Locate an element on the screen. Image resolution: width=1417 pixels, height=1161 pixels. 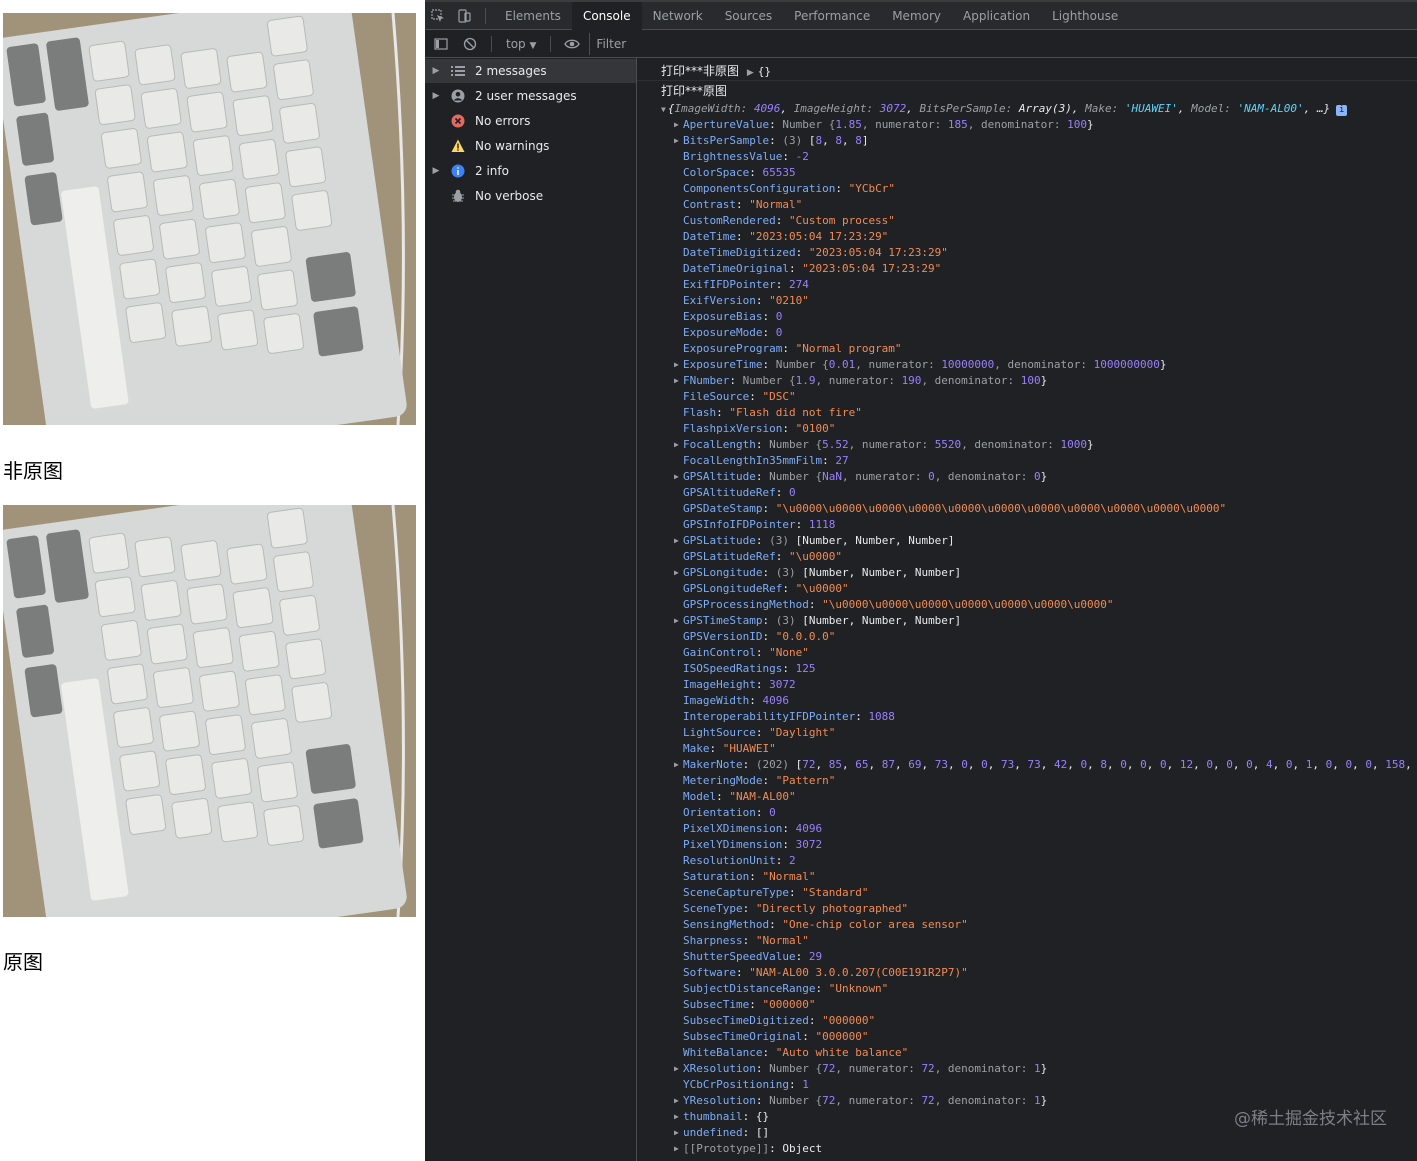
property-value: 73 is located at coordinates (1034, 764).